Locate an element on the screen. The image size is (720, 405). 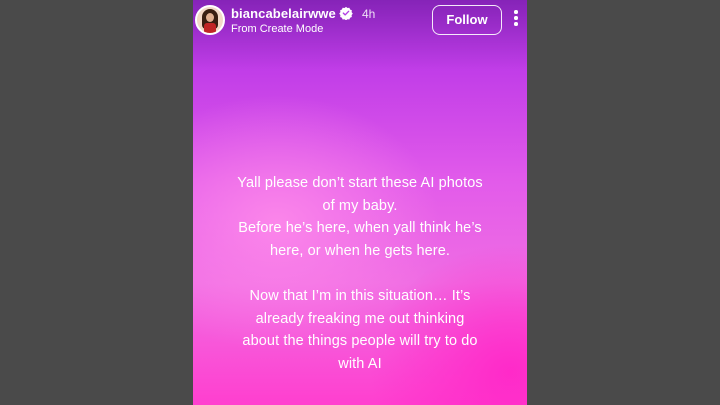
username: biancabelairwwe is located at coordinates (283, 13).